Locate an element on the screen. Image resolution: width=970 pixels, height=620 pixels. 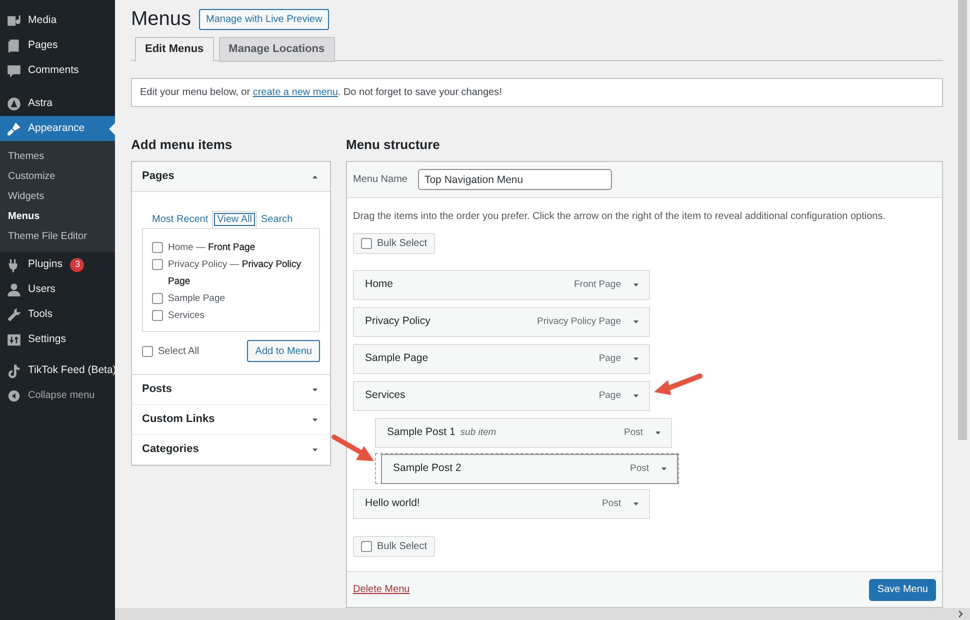
menu-item-title: Hello world! is located at coordinates (392, 504).